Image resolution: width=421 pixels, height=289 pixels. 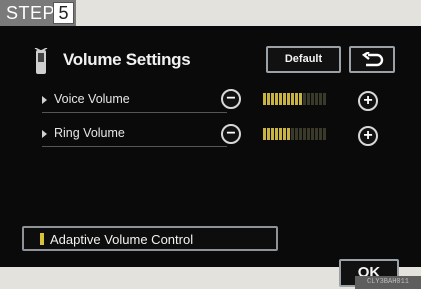 I want to click on step-text: STEP, so click(x=31, y=13).